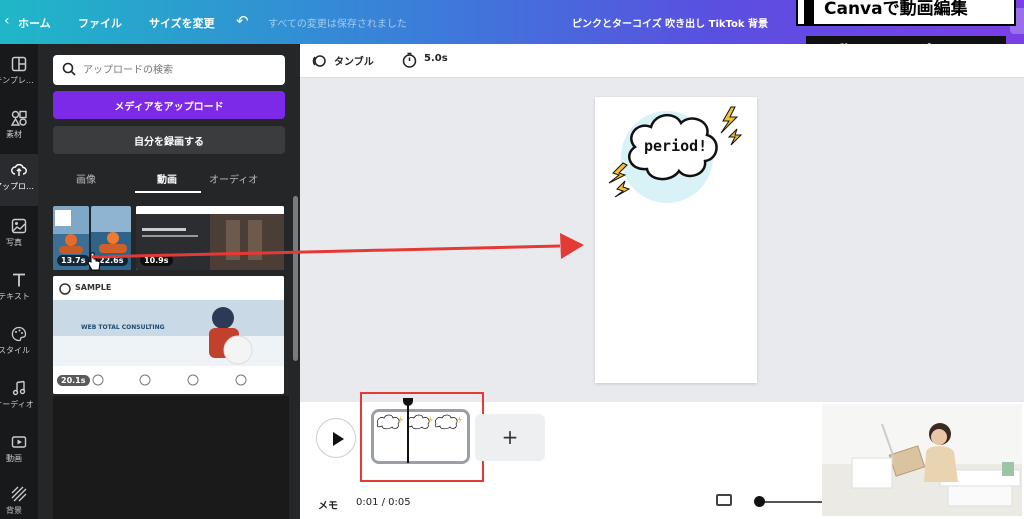 This screenshot has height=519, width=1024. I want to click on video-icon, so click(19, 442).